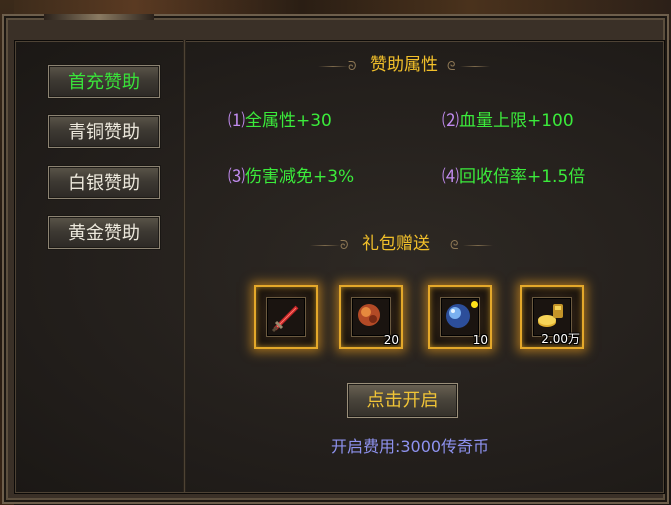  I want to click on attribute-3: ⑶伤害减免+3%, so click(291, 177).